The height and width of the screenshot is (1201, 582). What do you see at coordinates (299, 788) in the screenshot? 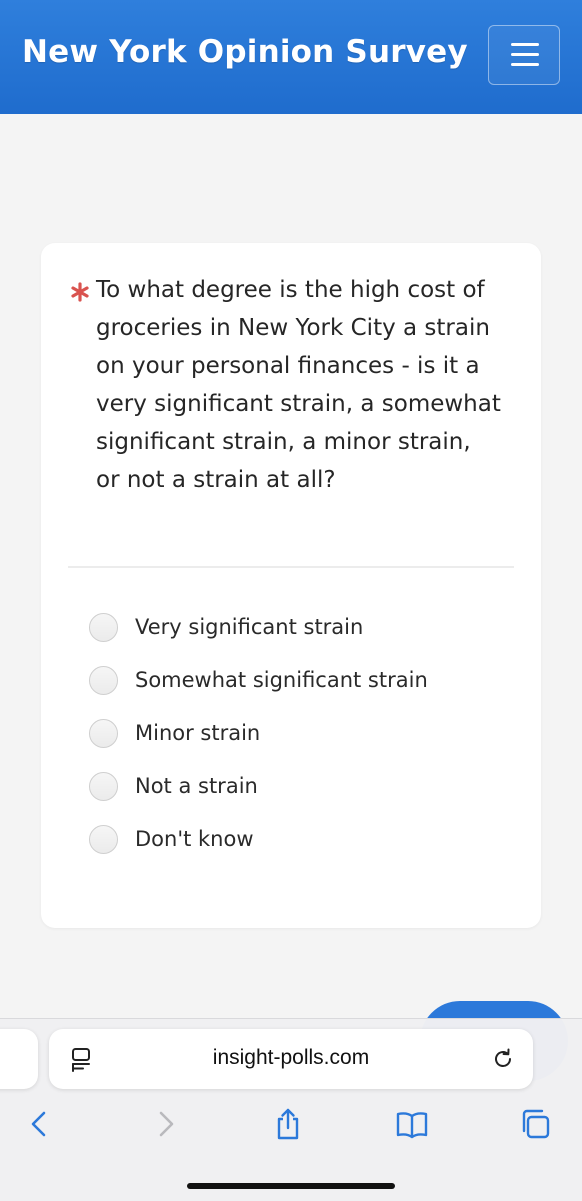
I see `option-not-a-strain: Not a strain` at bounding box center [299, 788].